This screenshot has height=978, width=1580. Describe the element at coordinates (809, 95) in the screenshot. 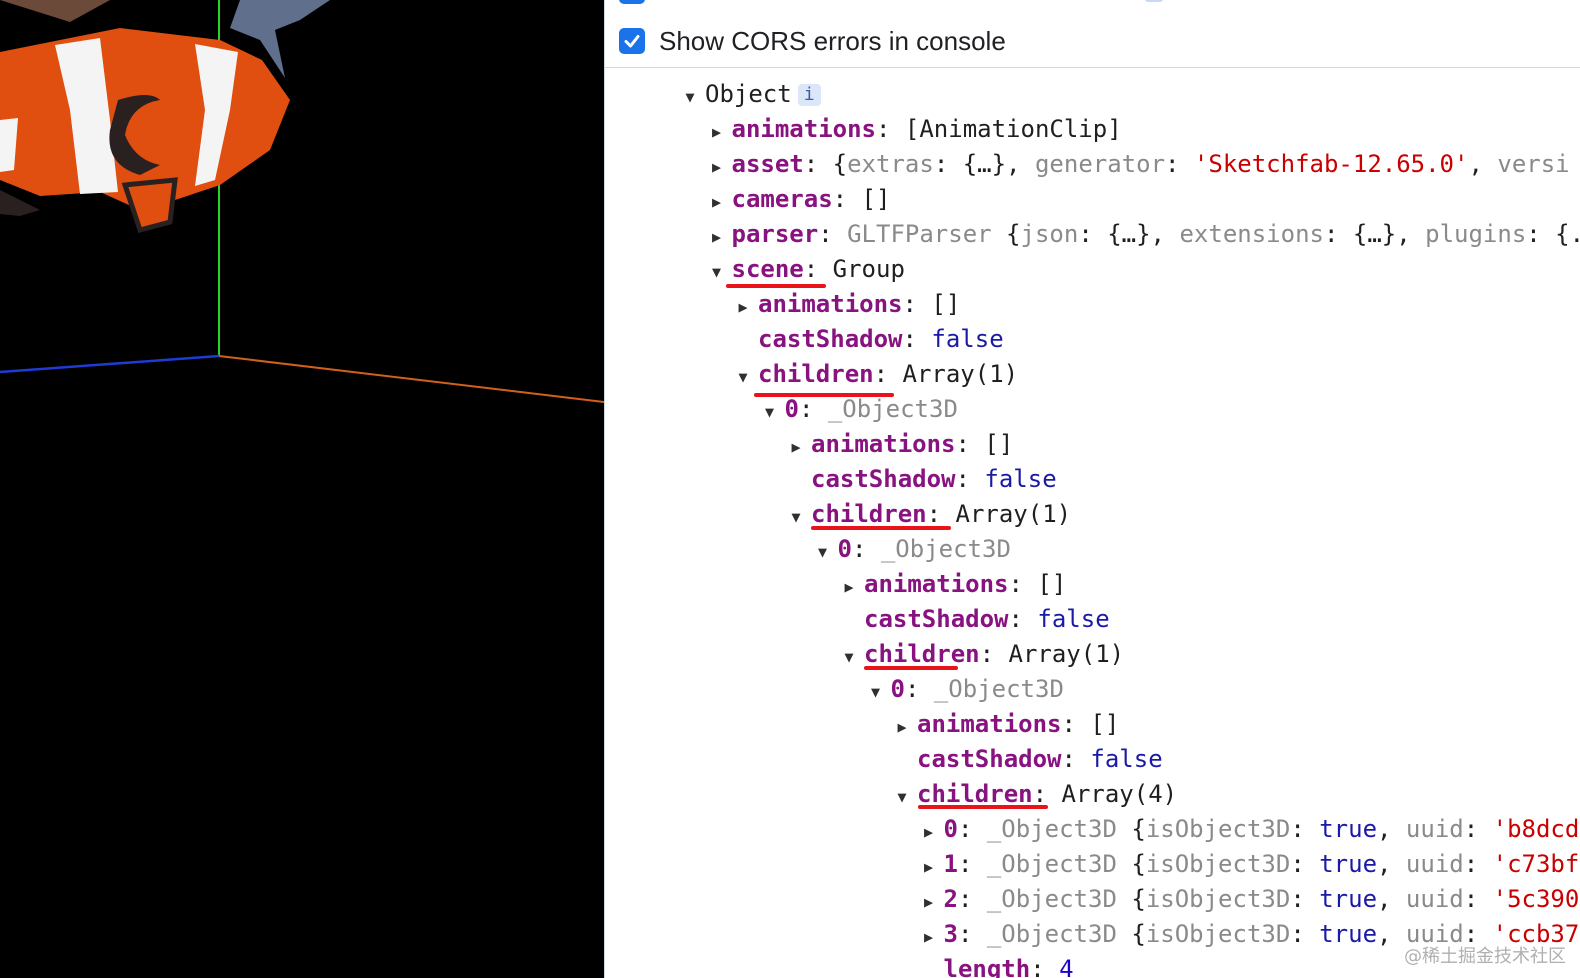

I see `info-badge-icon: i` at that location.